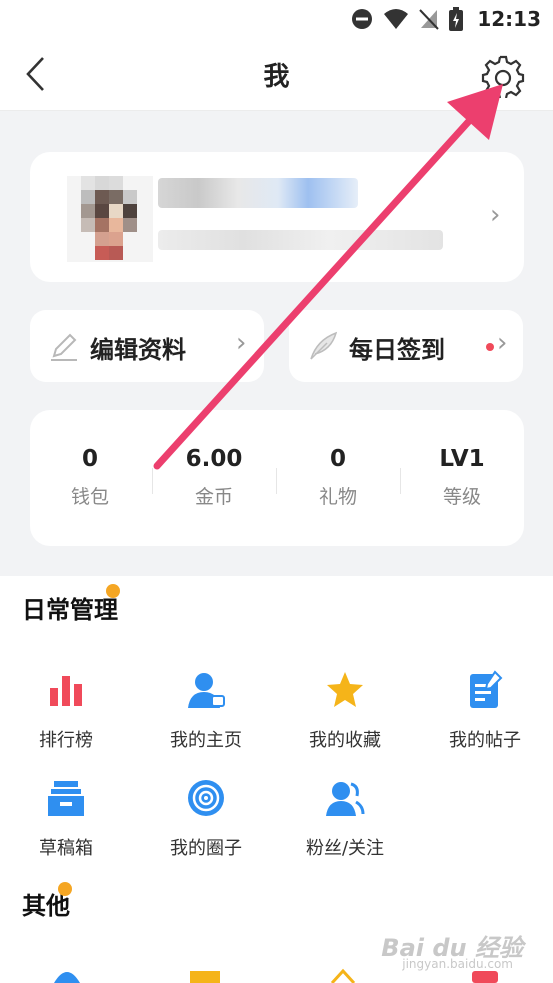 The height and width of the screenshot is (983, 553). I want to click on grid-item-fans: 粉丝/关注, so click(345, 819).